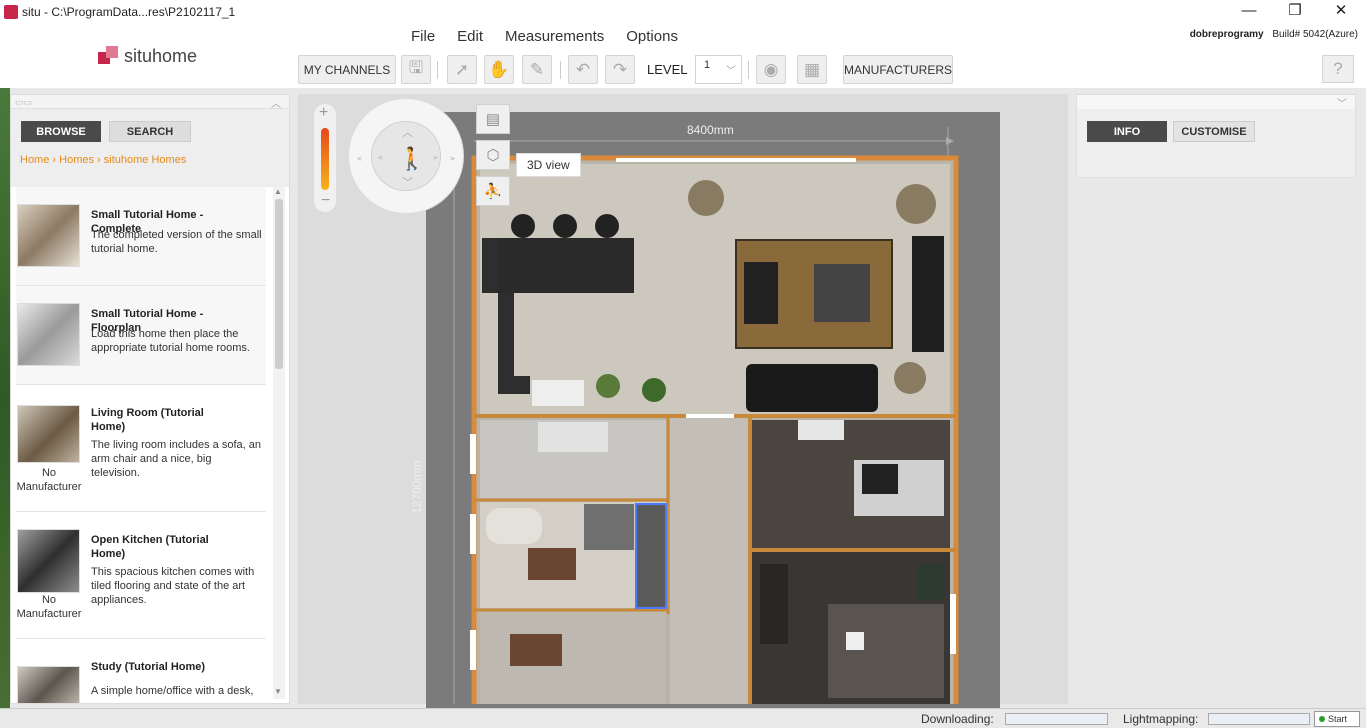 This screenshot has width=1366, height=728. I want to click on help-button: ?, so click(1338, 69).